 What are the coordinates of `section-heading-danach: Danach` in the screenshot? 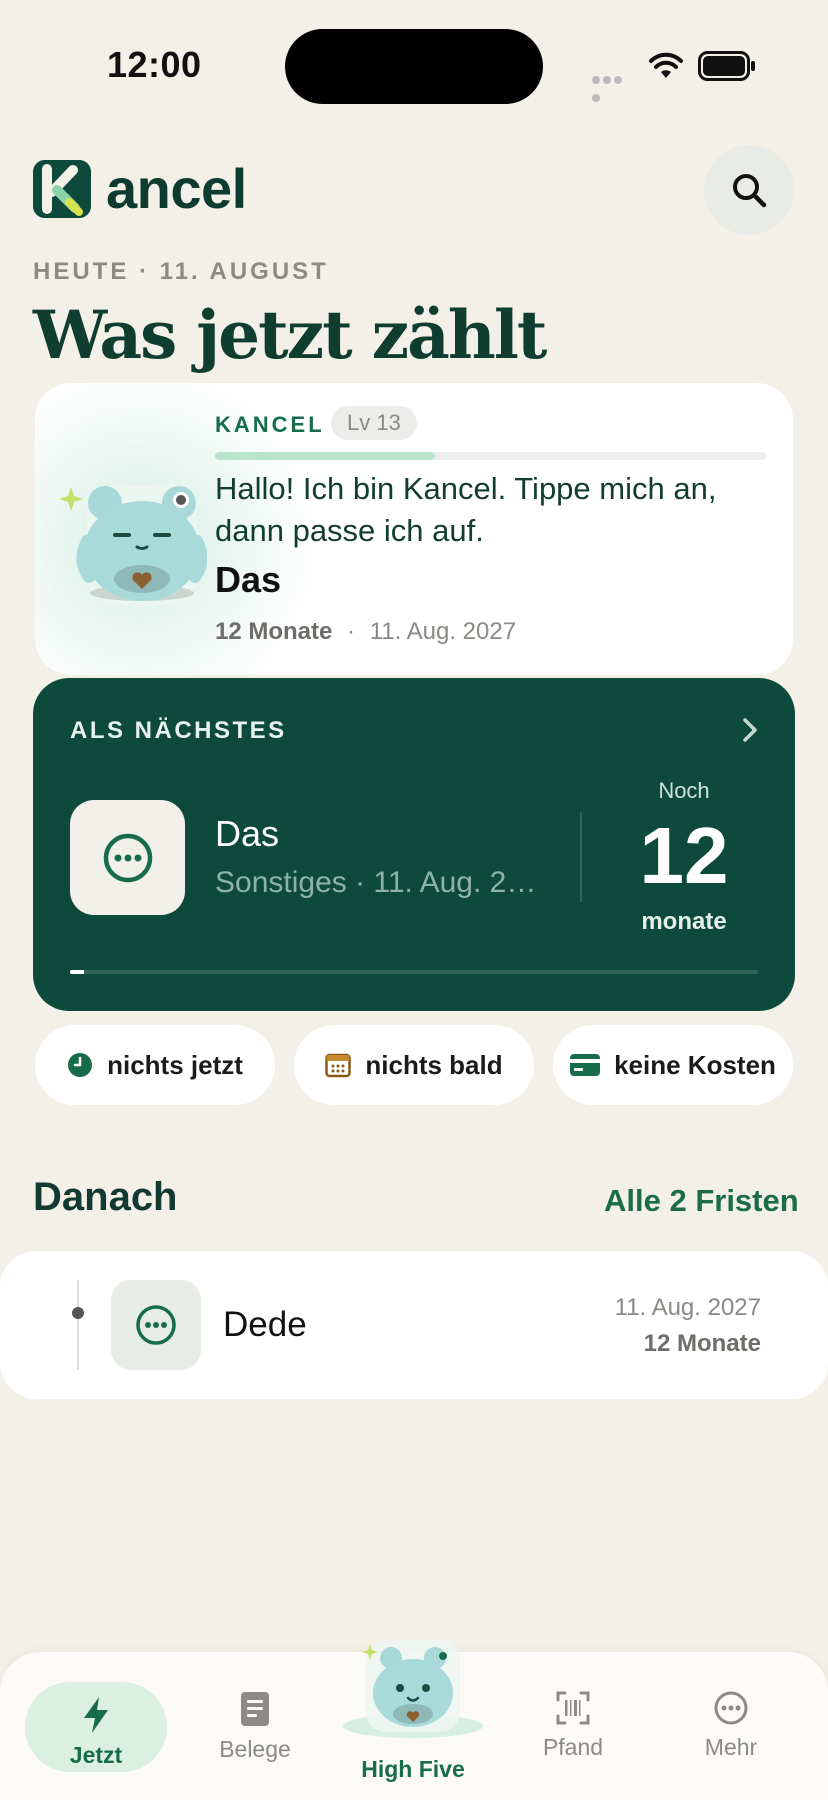 It's located at (105, 1197).